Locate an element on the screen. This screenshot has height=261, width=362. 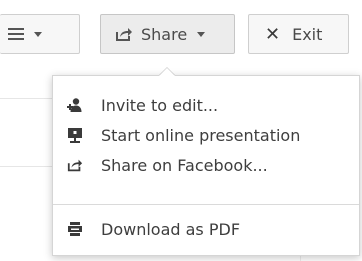
dropdown-pointer is located at coordinates (167, 72).